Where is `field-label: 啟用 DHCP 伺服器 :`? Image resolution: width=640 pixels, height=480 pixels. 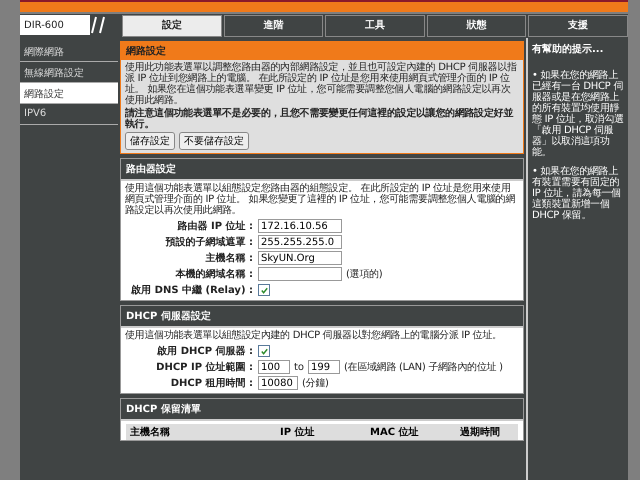 field-label: 啟用 DHCP 伺服器 : is located at coordinates (204, 351).